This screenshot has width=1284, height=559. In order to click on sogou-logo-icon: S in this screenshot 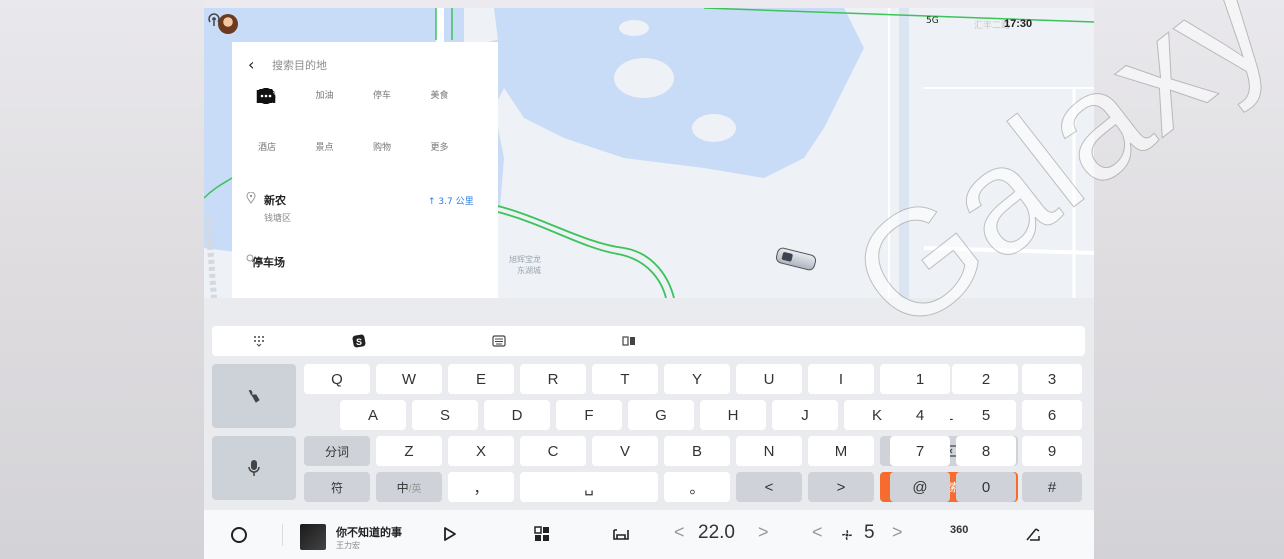, I will do `click(359, 341)`.